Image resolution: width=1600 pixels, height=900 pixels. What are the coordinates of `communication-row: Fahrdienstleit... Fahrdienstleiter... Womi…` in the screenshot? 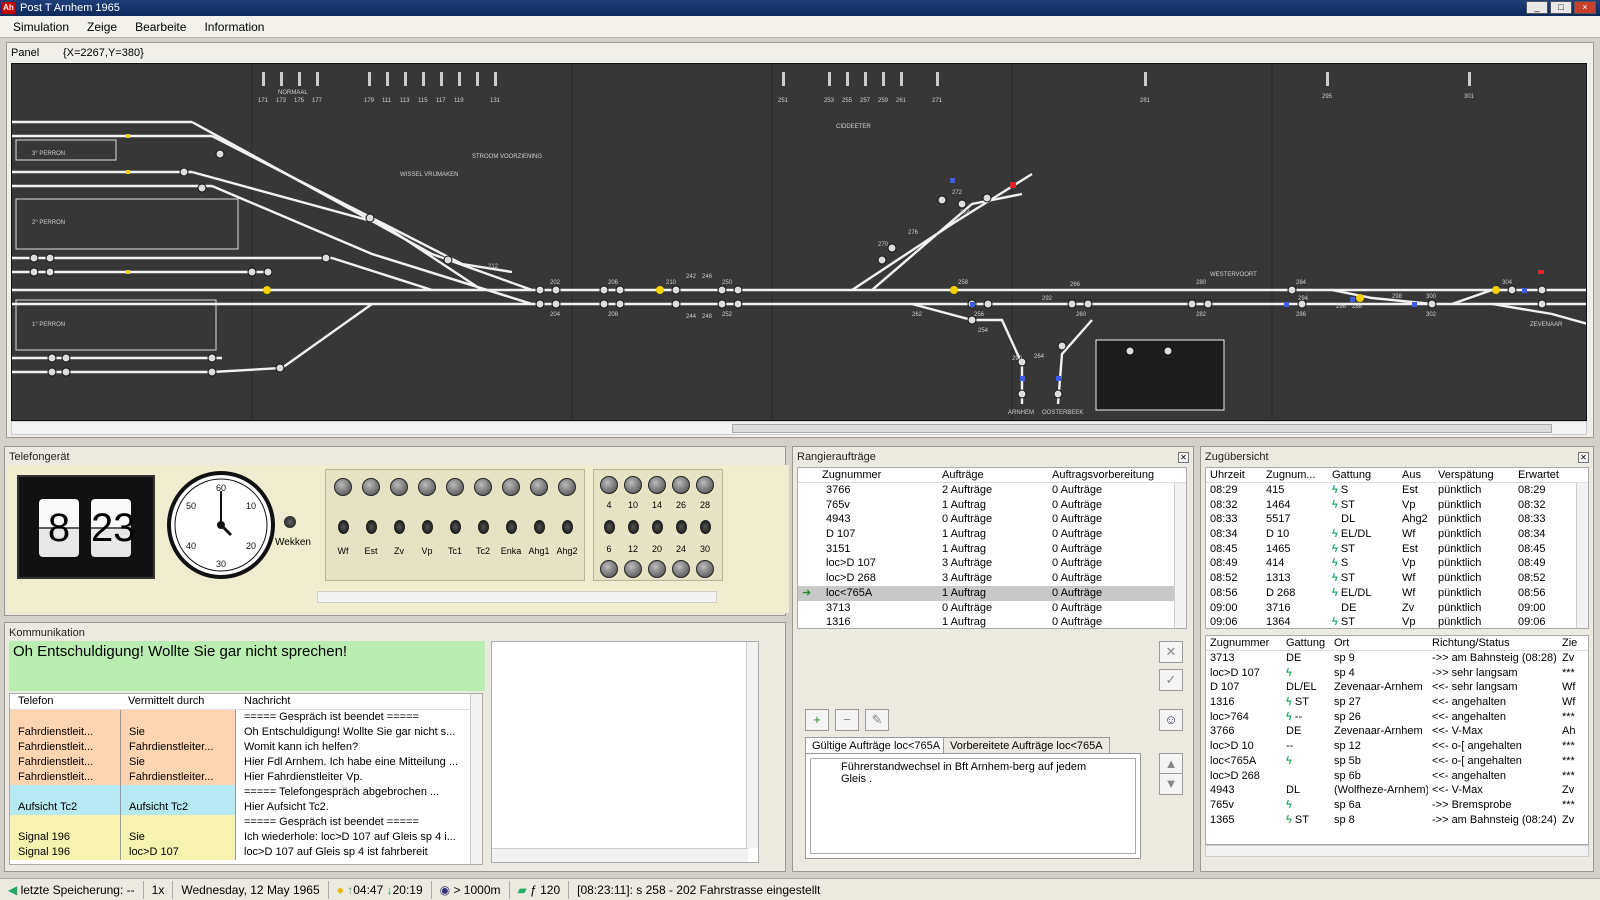 It's located at (246, 747).